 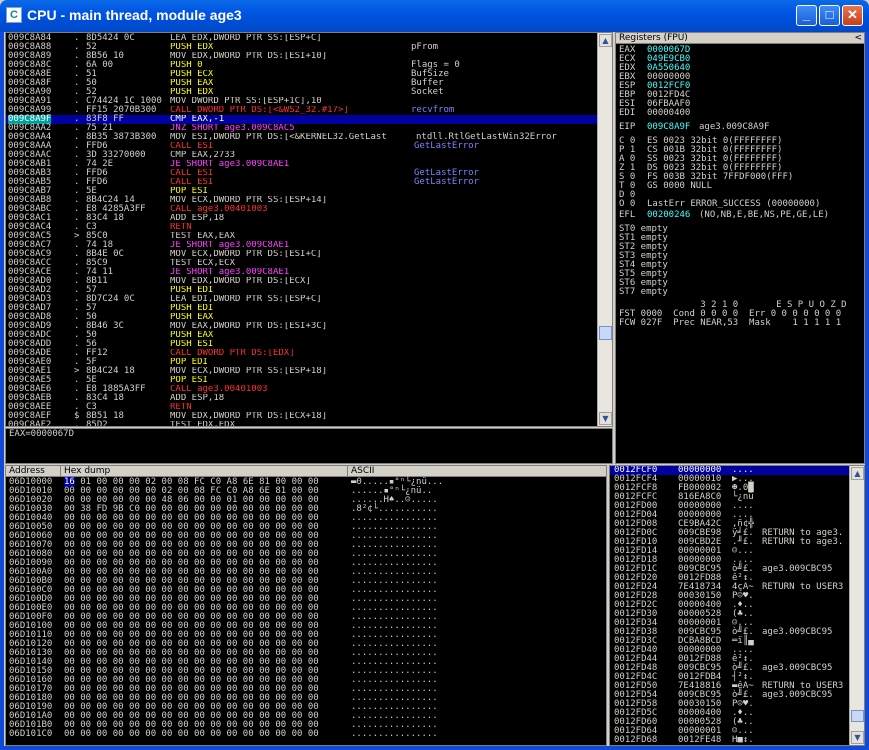 I want to click on disasm-instruction: PUSH ESI, so click(x=192, y=344).